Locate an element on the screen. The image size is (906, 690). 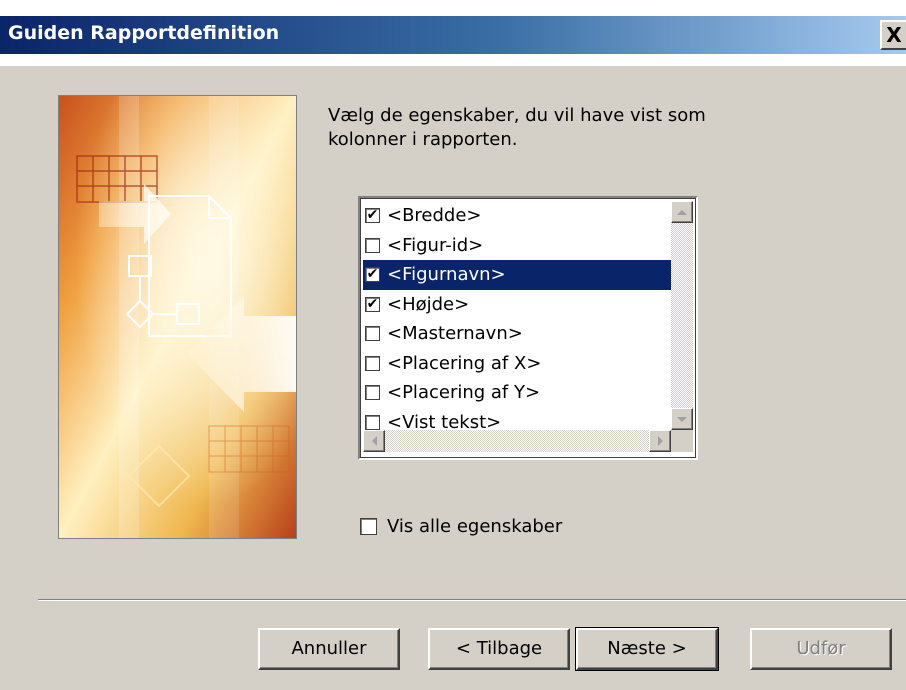
list-item-label: <Masternavn> is located at coordinates (455, 334).